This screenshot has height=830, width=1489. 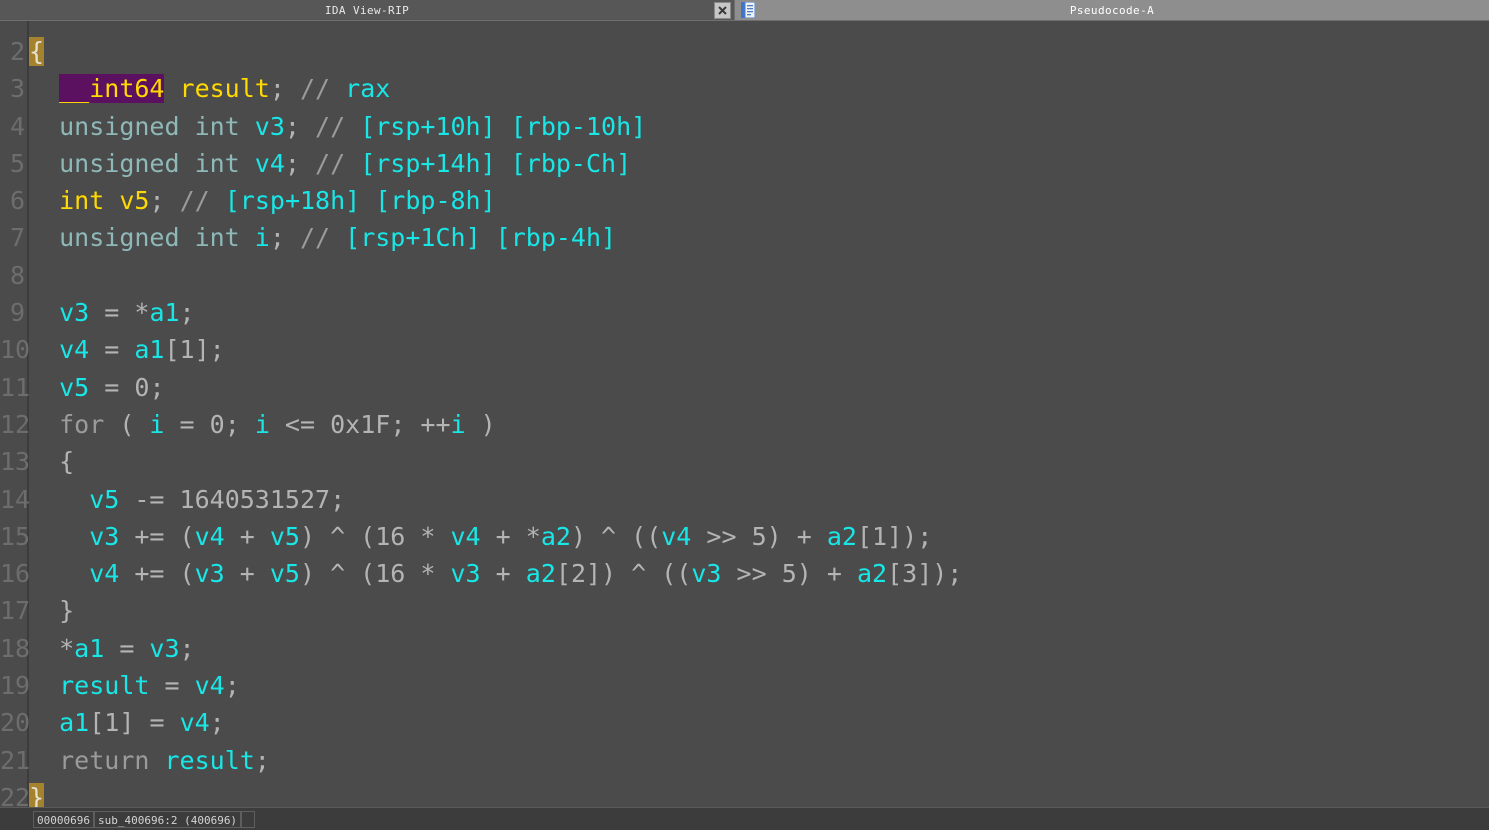 What do you see at coordinates (360, 424) in the screenshot?
I see `code-token: 0x1F` at bounding box center [360, 424].